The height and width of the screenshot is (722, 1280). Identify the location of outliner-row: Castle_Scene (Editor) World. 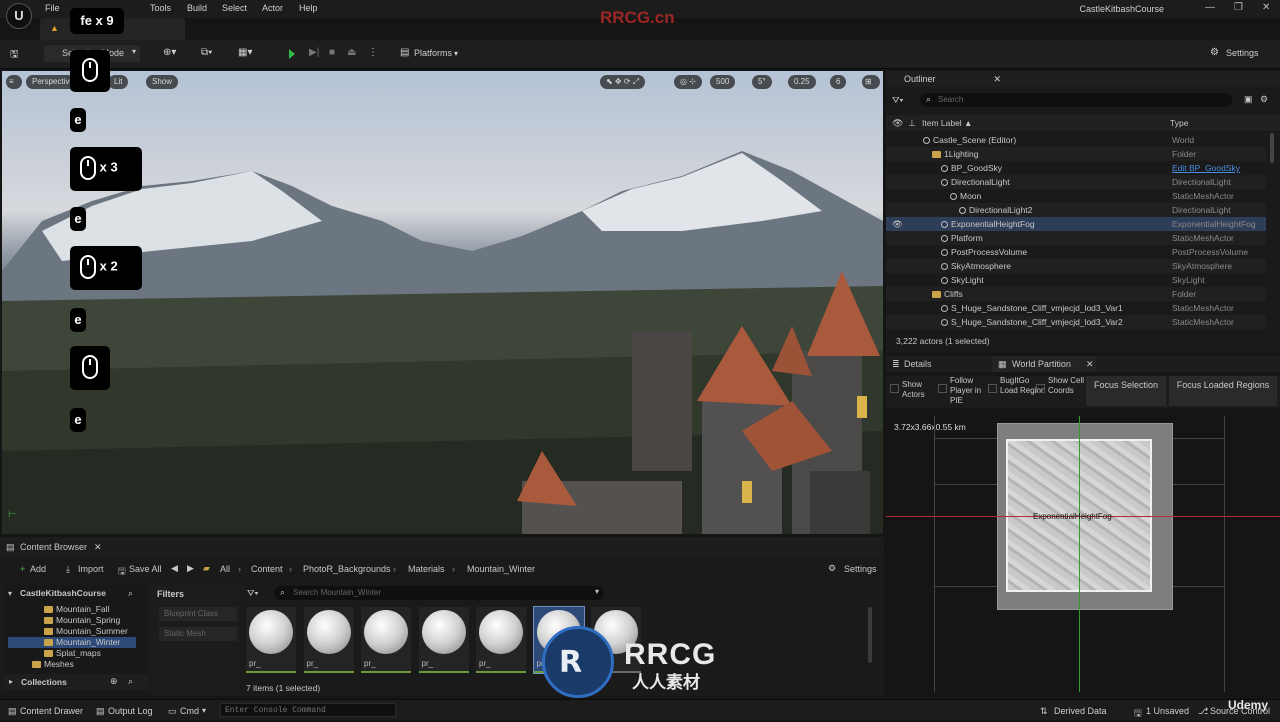
(1076, 140).